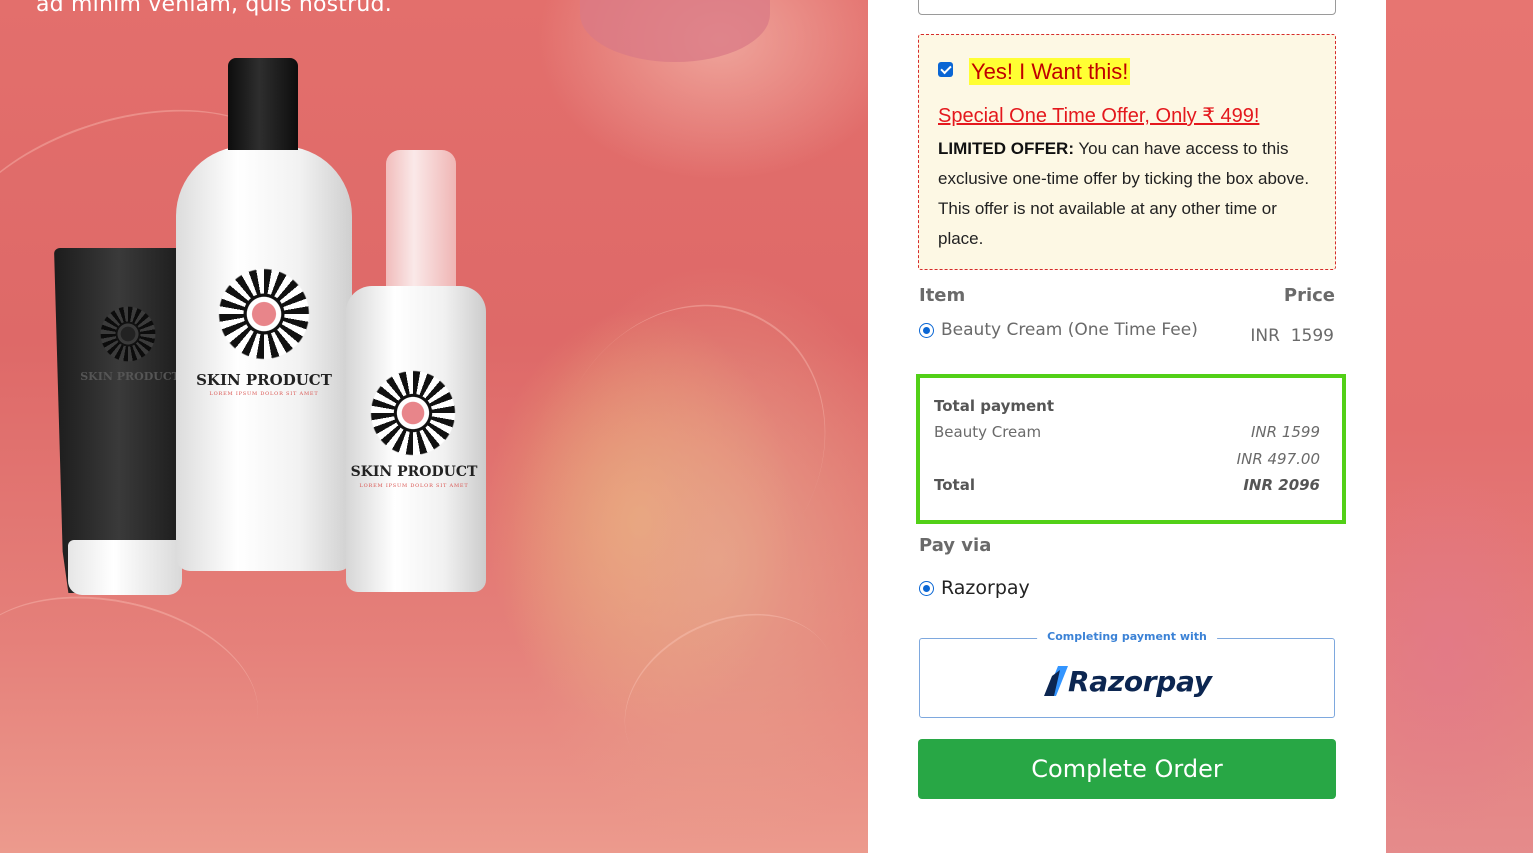  What do you see at coordinates (414, 472) in the screenshot?
I see `spray-brand: SKIN PRODUCT` at bounding box center [414, 472].